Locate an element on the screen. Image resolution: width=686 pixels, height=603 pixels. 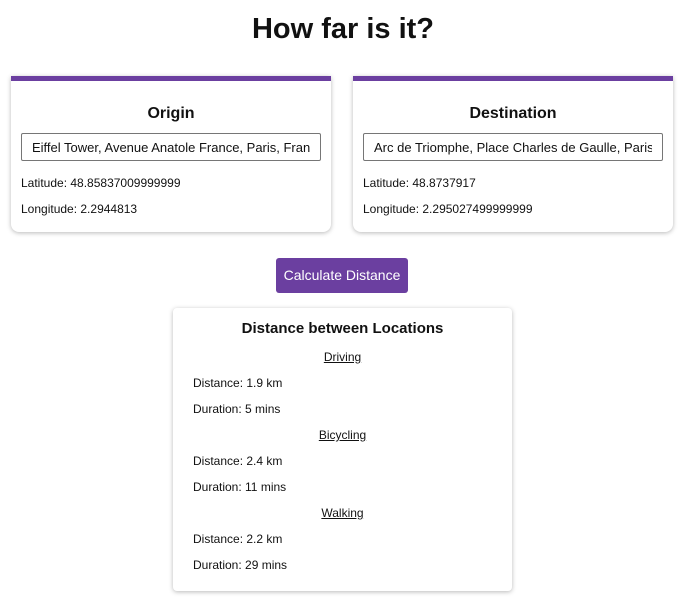
driving-distance: Distance: 1.9 km is located at coordinates (238, 383).